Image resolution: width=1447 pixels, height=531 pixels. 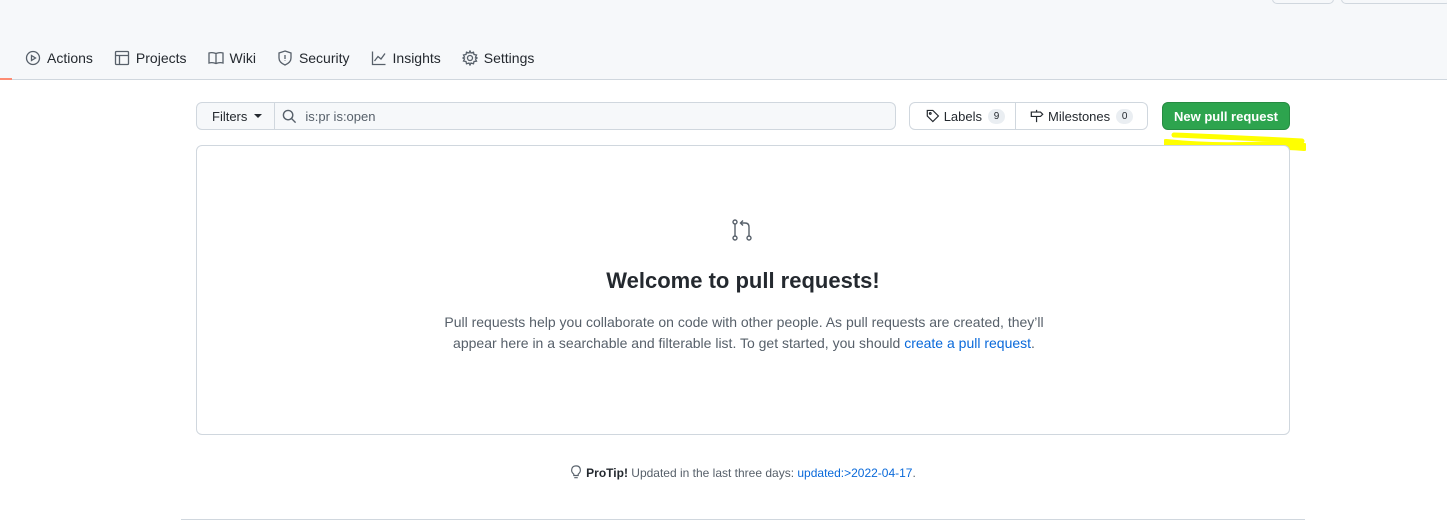 What do you see at coordinates (469, 58) in the screenshot?
I see `gear-icon` at bounding box center [469, 58].